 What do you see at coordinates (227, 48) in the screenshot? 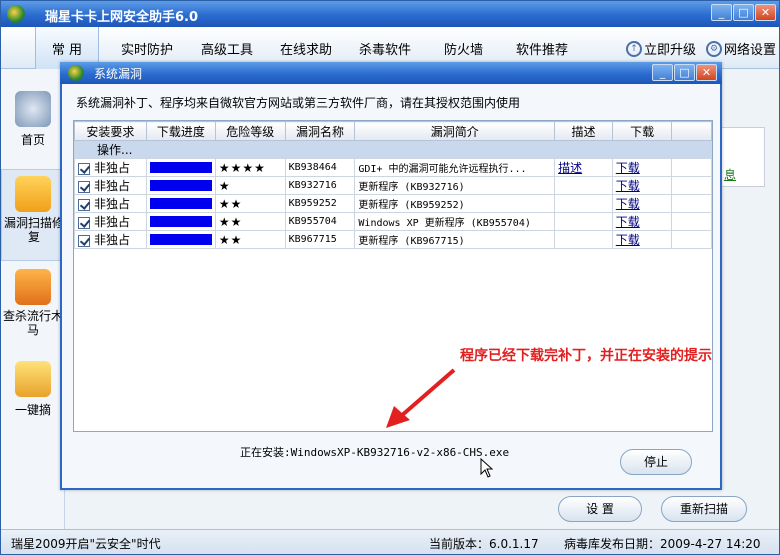
I see `tab-advanced-tools: 高级工具` at bounding box center [227, 48].